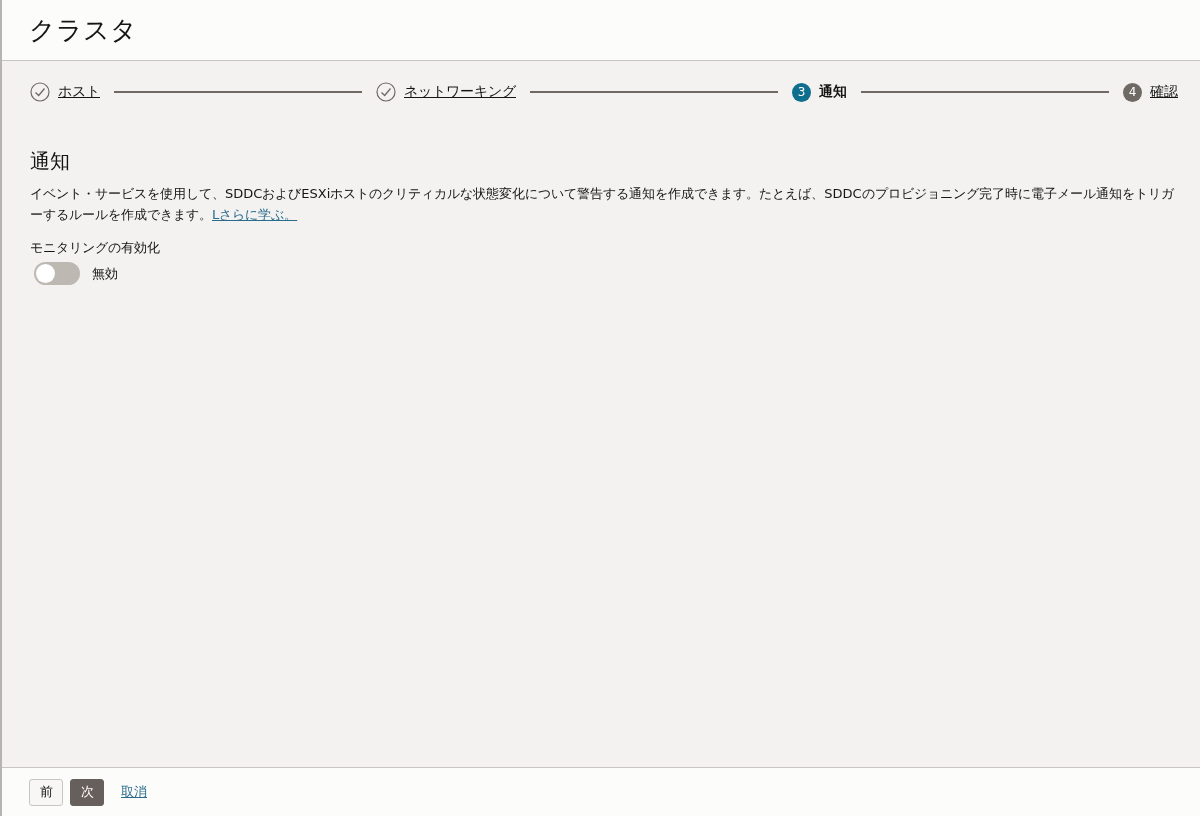 This screenshot has height=816, width=1200. I want to click on step-number: 3, so click(801, 92).